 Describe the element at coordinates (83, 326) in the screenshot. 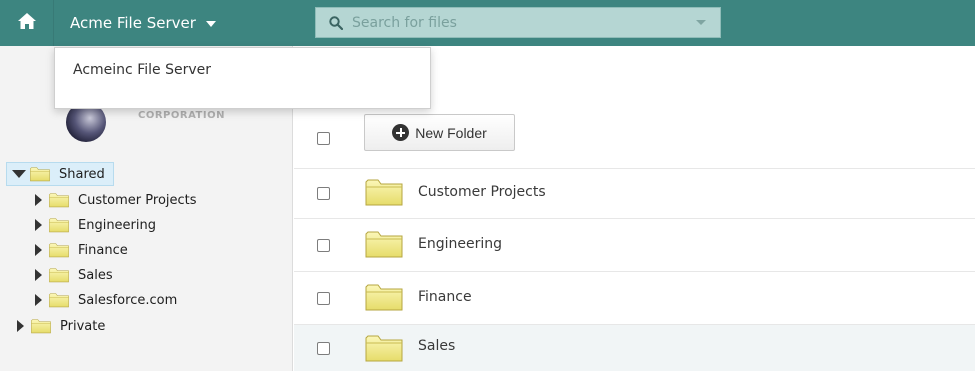

I see `tree-item-label: Private` at that location.